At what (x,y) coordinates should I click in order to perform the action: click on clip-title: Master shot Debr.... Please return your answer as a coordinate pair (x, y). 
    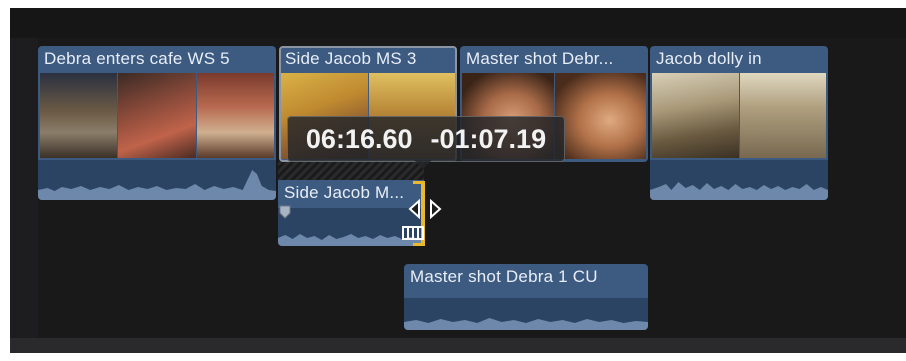
    Looking at the image, I should click on (540, 58).